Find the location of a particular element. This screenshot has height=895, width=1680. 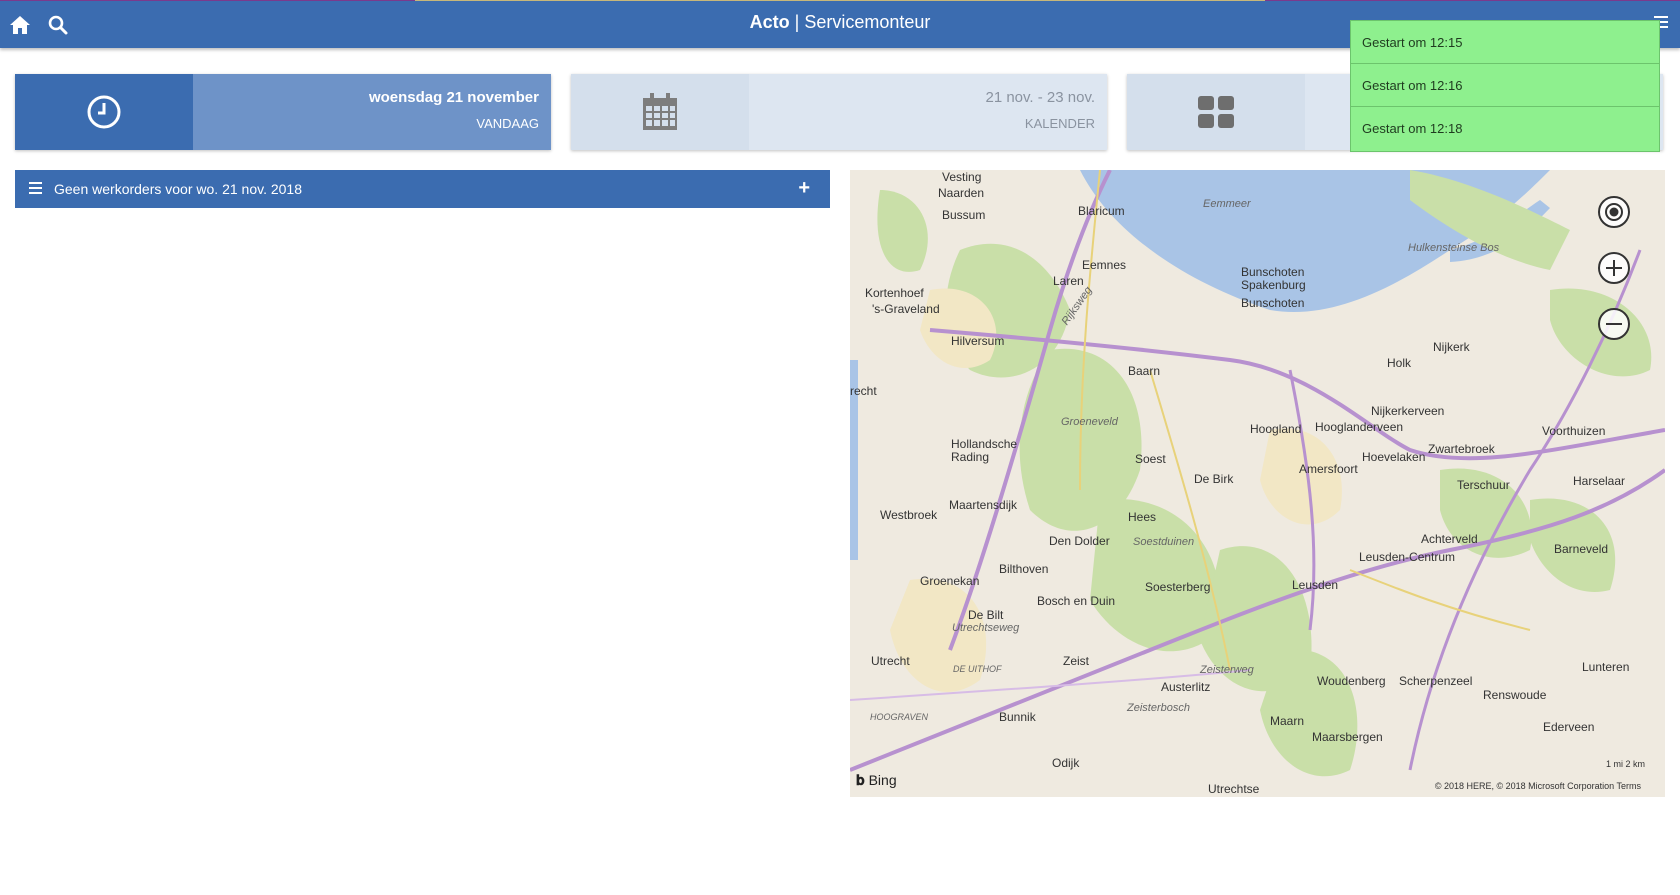

notification-item: Gestart om 12:16 is located at coordinates (1505, 85).